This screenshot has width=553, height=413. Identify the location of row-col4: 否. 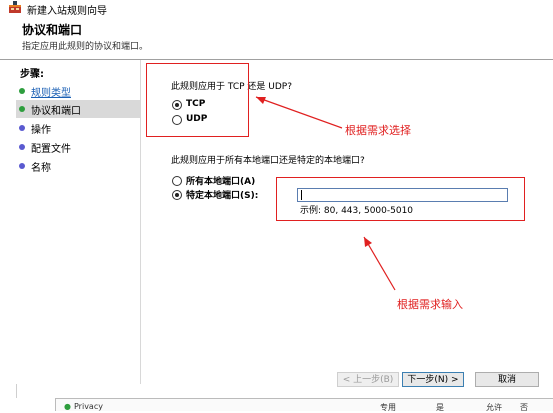
(524, 407).